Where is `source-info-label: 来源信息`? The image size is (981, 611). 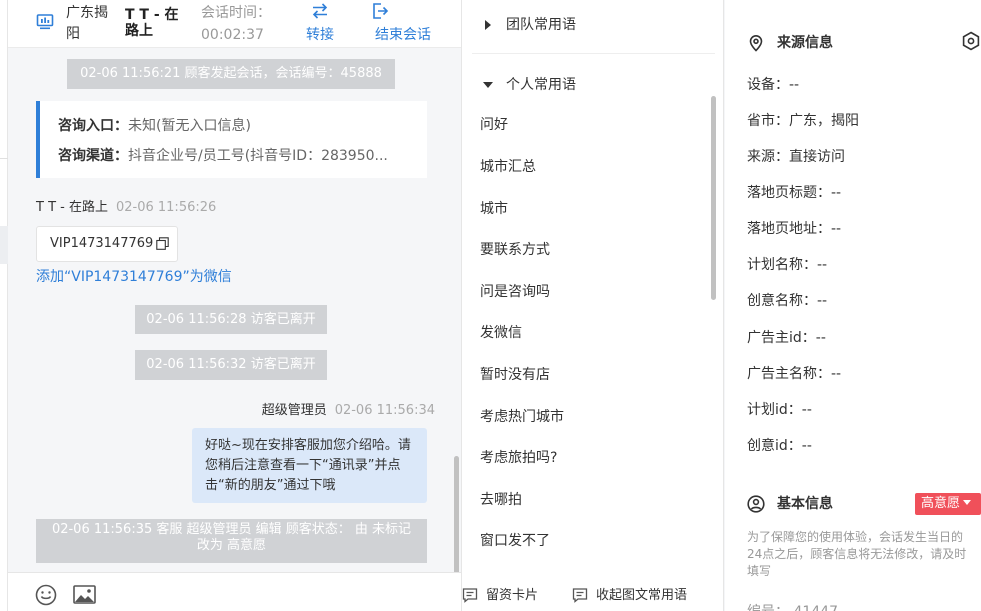
source-info-label: 来源信息 is located at coordinates (805, 43).